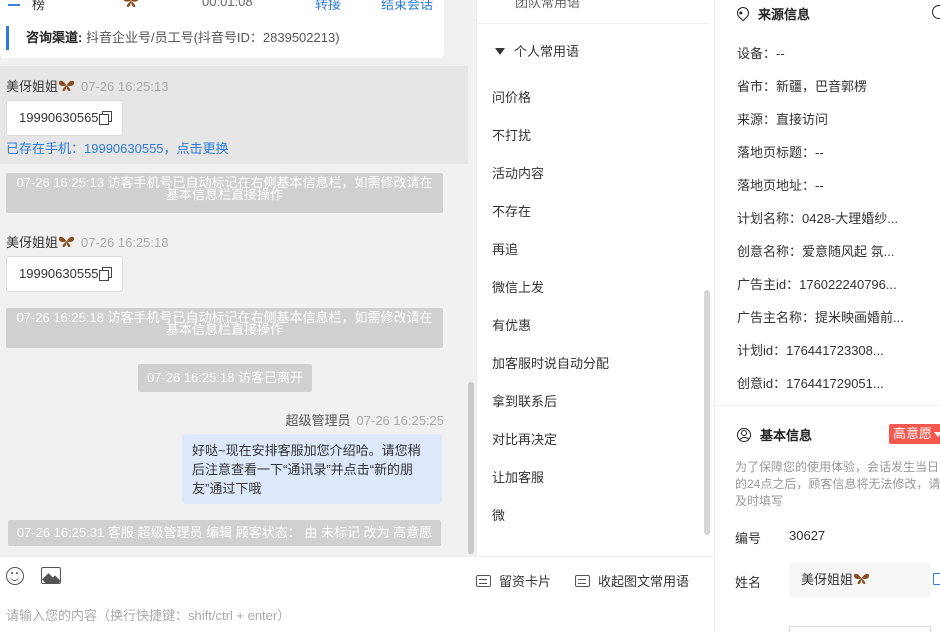  I want to click on phrase-item: 不存在, so click(511, 210).